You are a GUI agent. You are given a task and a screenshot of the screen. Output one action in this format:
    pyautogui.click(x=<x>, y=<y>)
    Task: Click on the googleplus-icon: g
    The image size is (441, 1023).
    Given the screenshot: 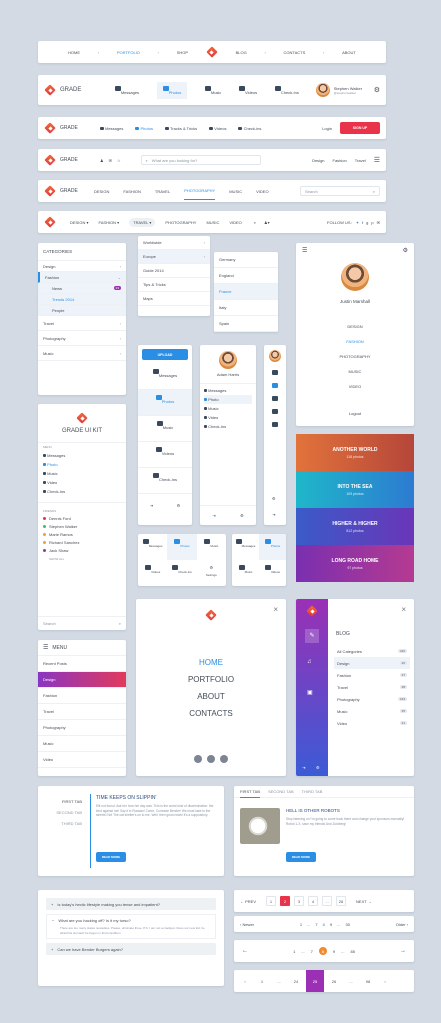 What is the action you would take?
    pyautogui.click(x=367, y=222)
    